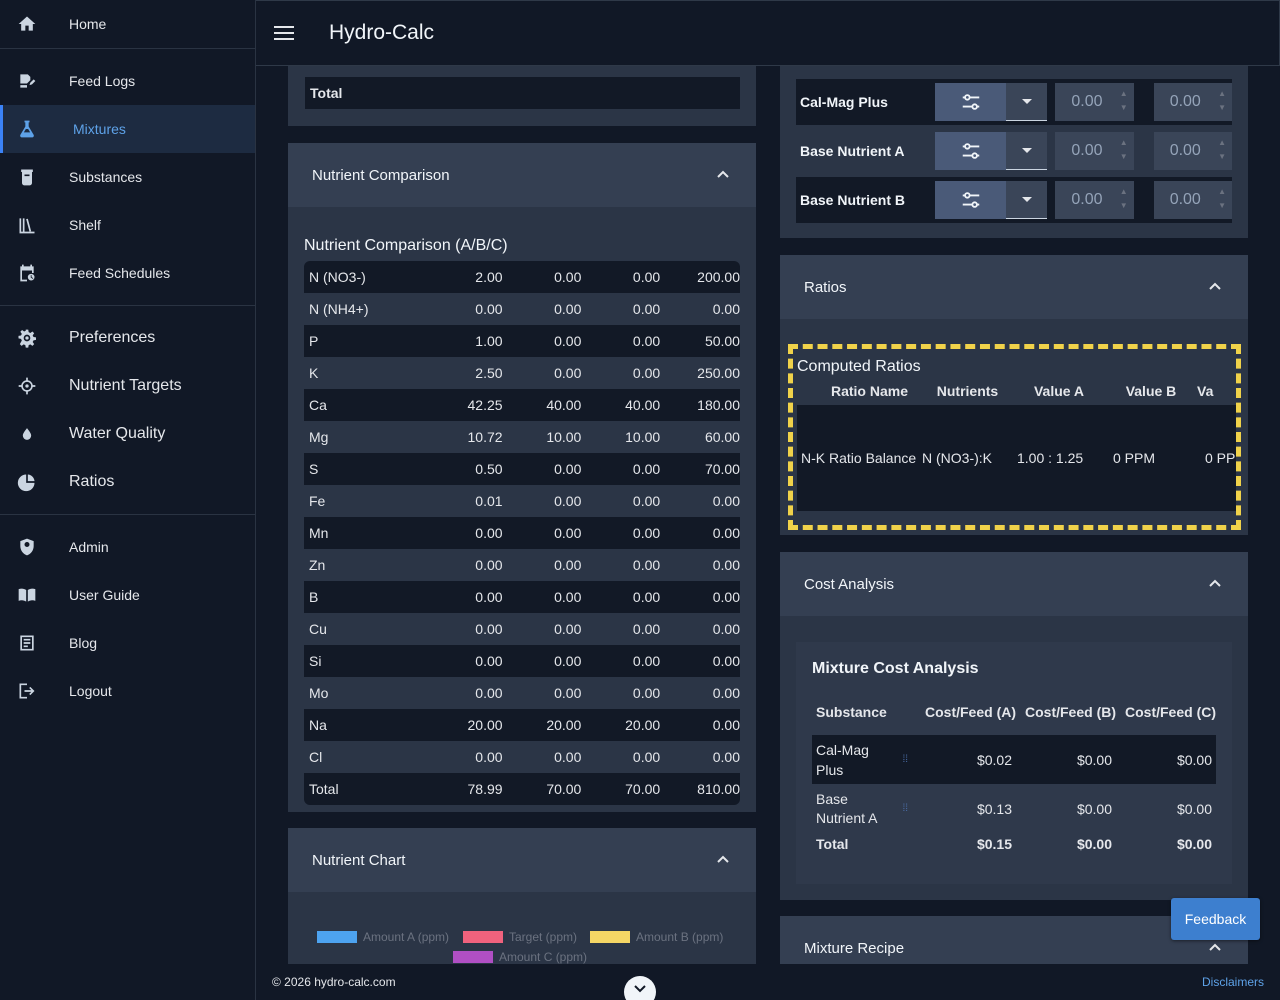 The width and height of the screenshot is (1280, 1000). I want to click on sidebar-item-logout: Logout, so click(127, 691).